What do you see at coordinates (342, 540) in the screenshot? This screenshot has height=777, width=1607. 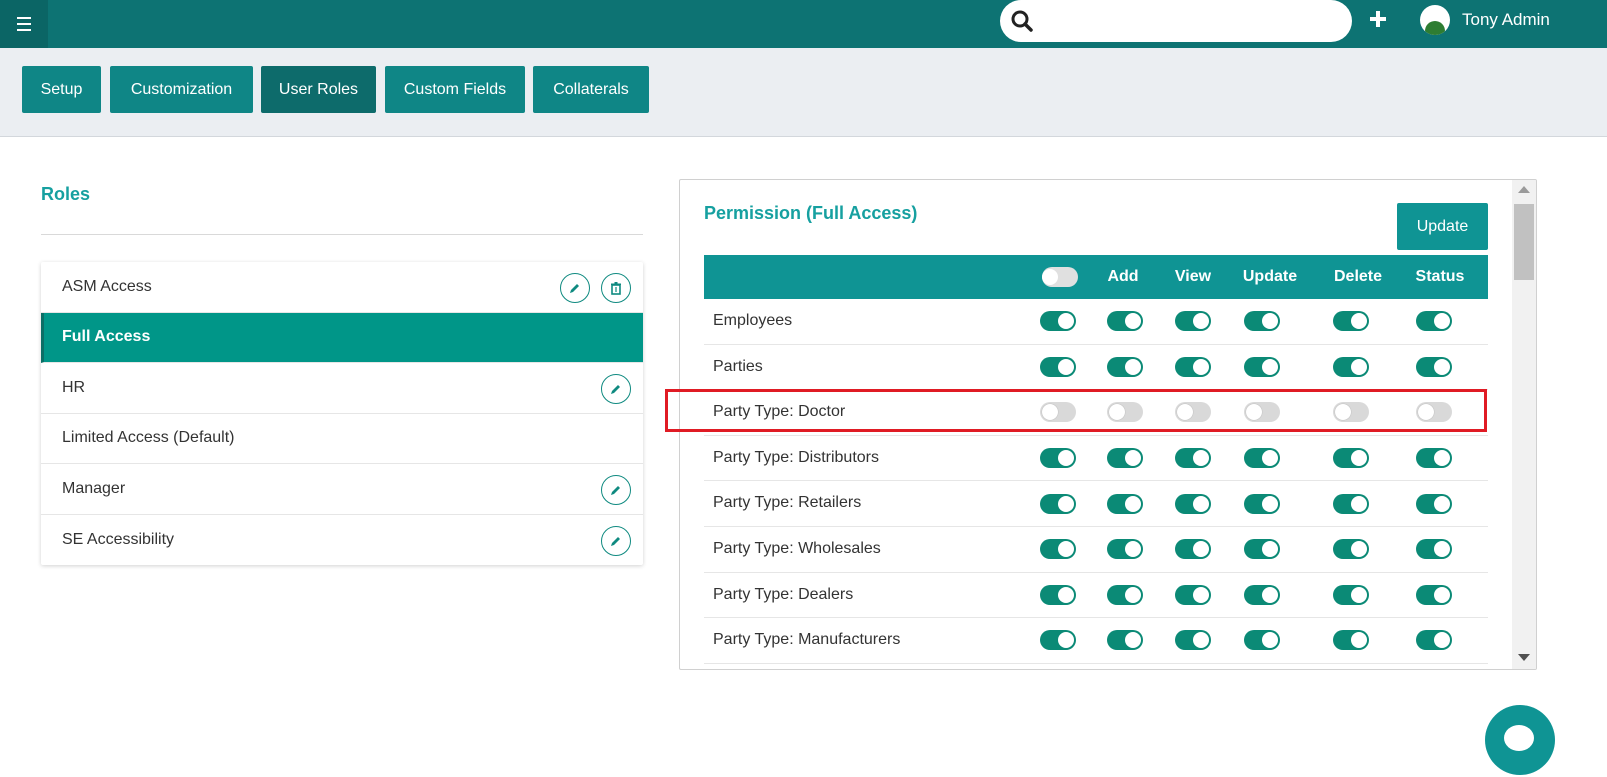 I see `role-item-se-accessibility: SE Accessibility` at bounding box center [342, 540].